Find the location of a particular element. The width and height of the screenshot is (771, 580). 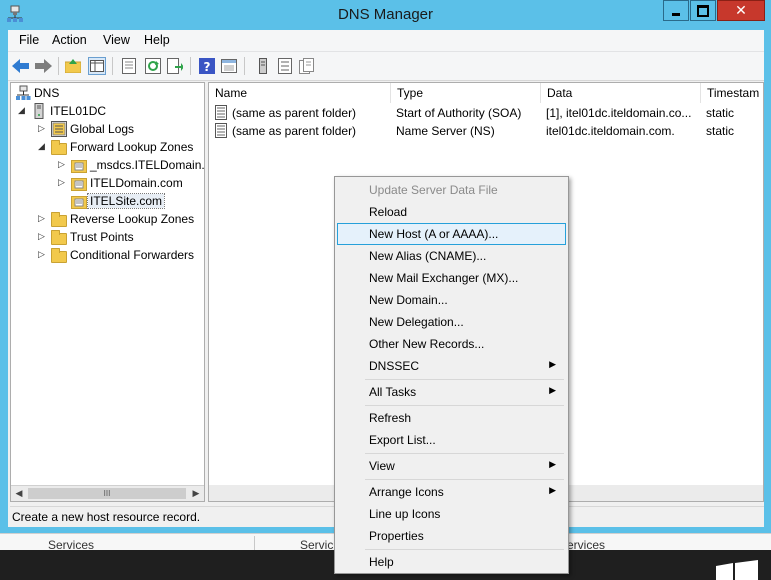

menu-item-label: All Tasks is located at coordinates (393, 392).